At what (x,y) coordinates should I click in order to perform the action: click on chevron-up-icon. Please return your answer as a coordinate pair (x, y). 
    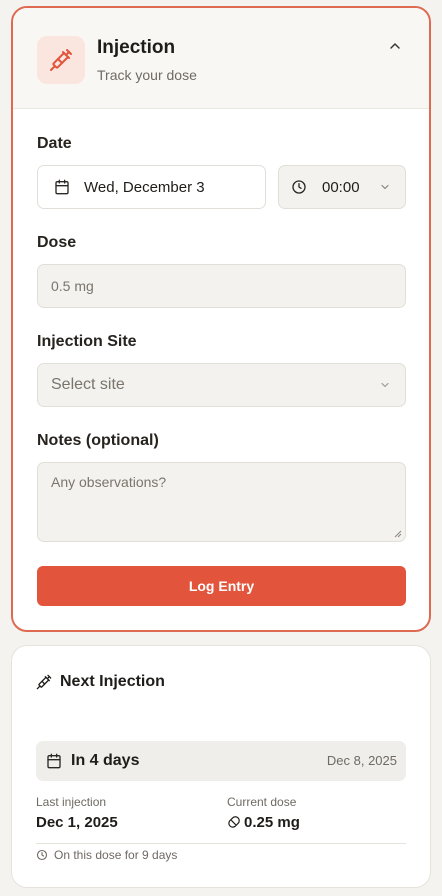
    Looking at the image, I should click on (395, 46).